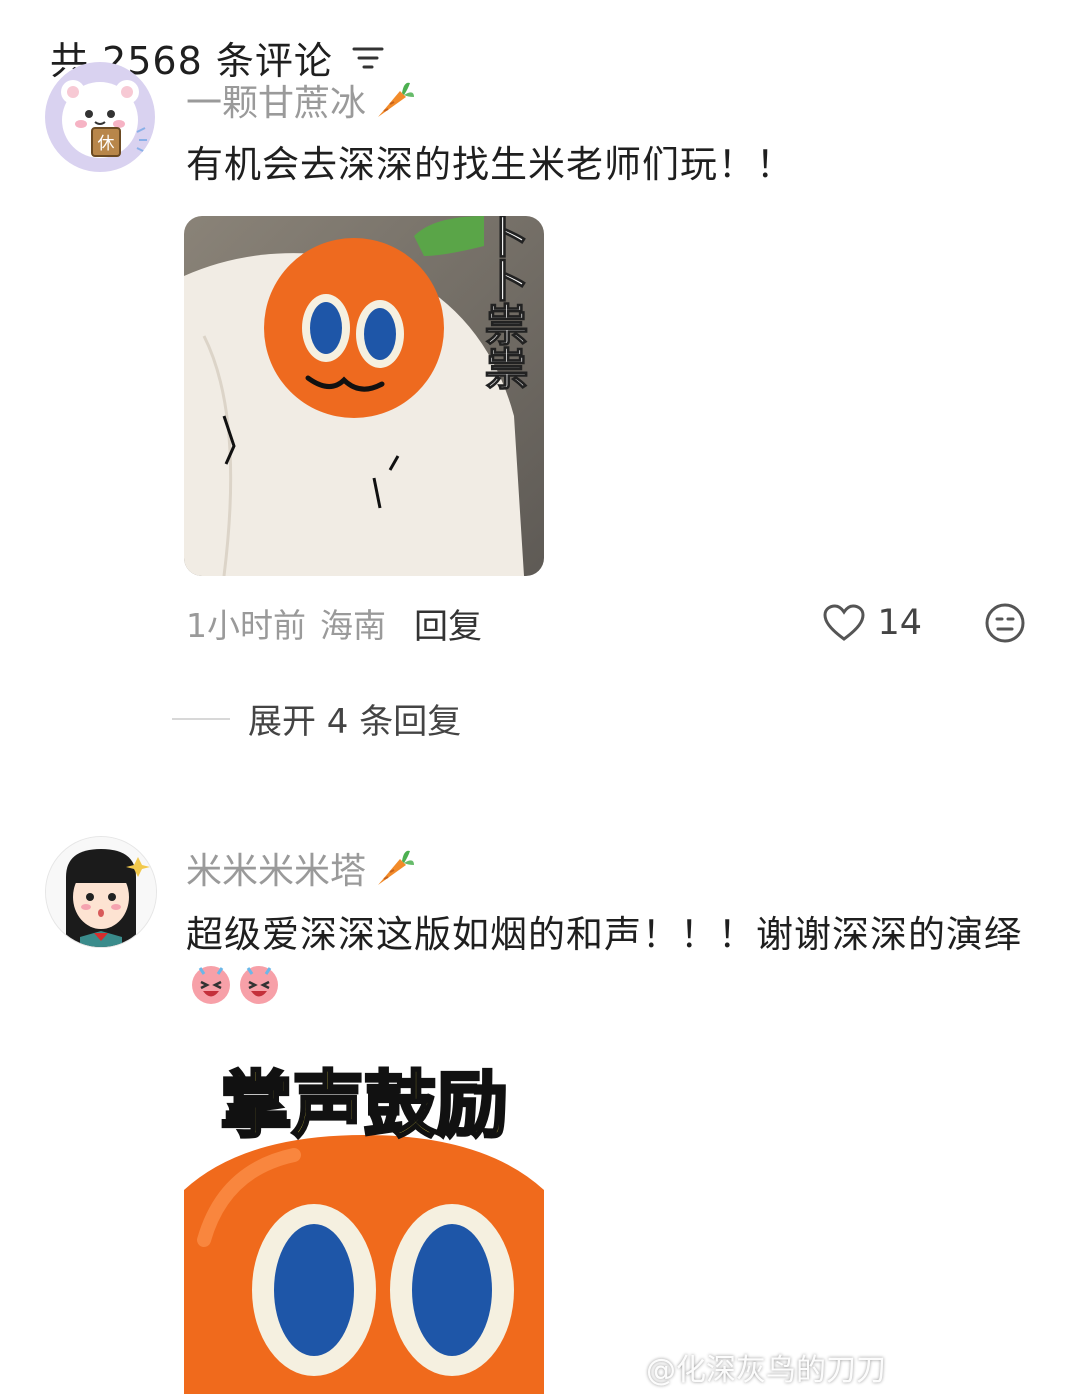 The width and height of the screenshot is (1080, 1394). I want to click on divider-line, so click(201, 718).